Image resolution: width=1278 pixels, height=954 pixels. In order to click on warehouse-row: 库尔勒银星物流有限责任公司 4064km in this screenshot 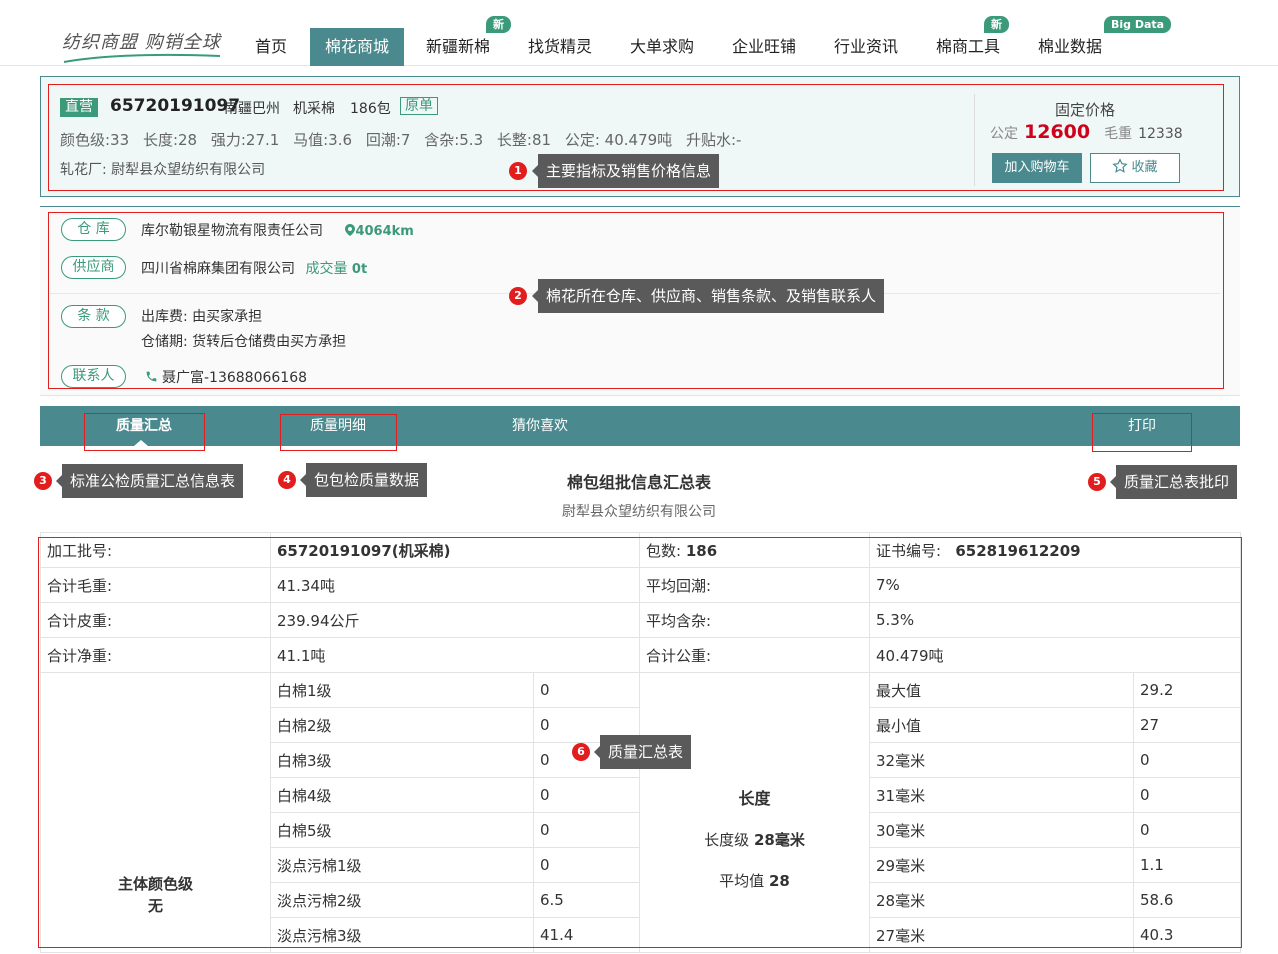, I will do `click(277, 230)`.